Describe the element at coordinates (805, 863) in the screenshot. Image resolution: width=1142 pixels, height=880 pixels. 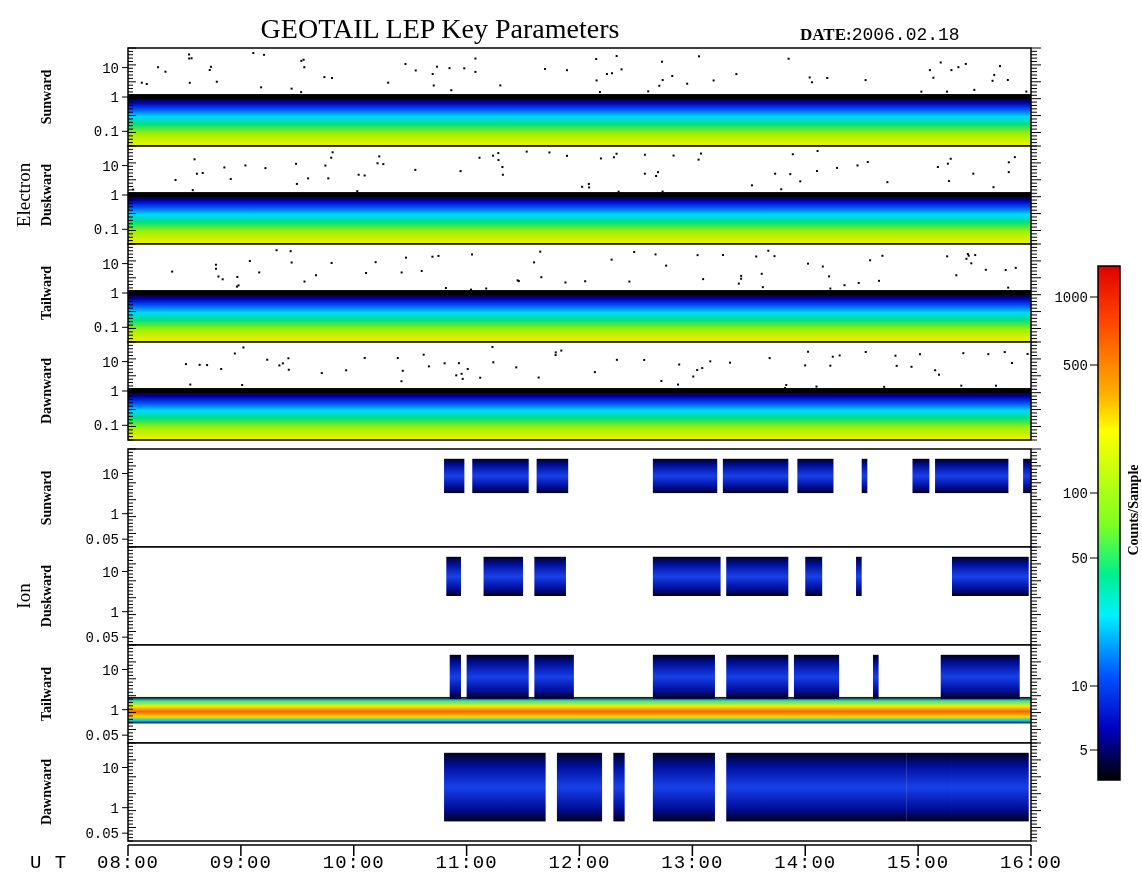
I see `axis-tick-label: 14:00` at that location.